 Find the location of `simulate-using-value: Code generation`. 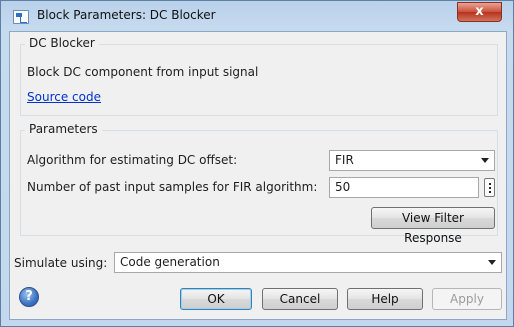

simulate-using-value: Code generation is located at coordinates (170, 262).